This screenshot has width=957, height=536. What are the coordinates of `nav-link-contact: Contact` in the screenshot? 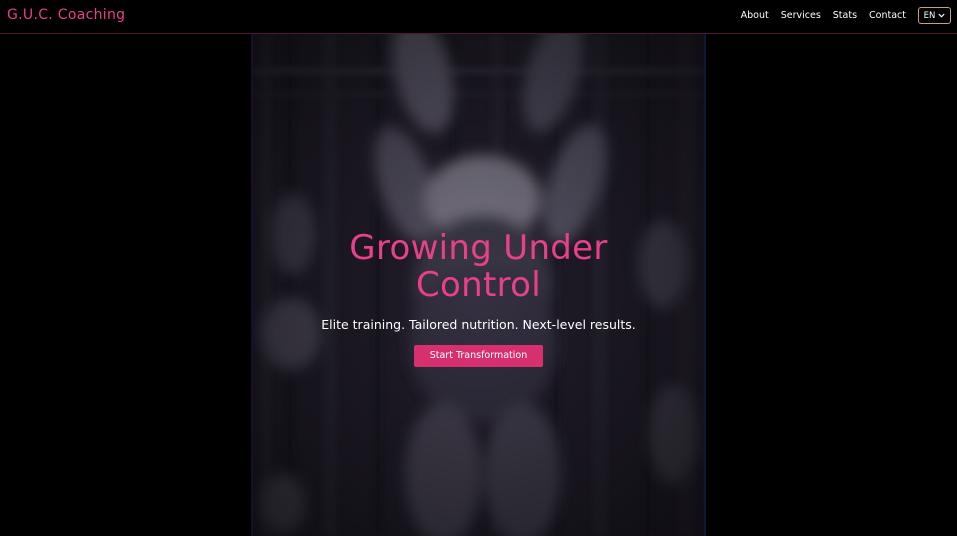 It's located at (887, 15).